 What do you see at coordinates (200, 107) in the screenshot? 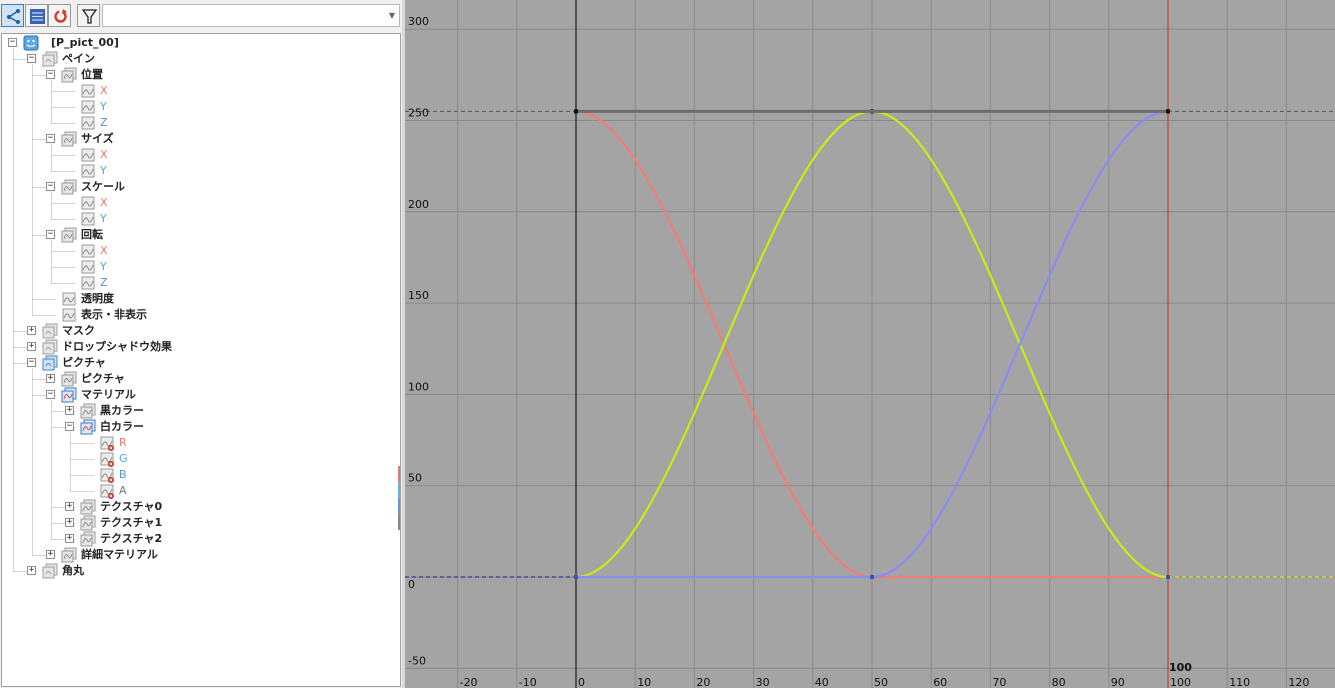
I see `tree-node-position-y: Y` at bounding box center [200, 107].